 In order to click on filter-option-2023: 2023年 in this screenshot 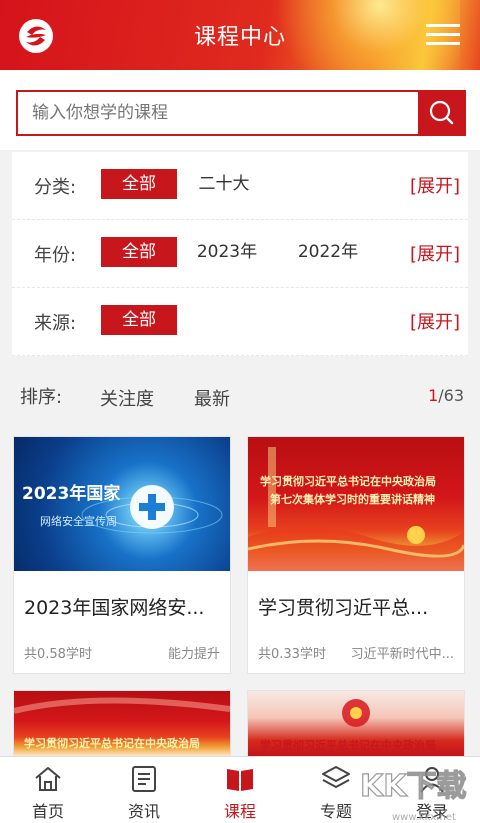, I will do `click(227, 252)`.